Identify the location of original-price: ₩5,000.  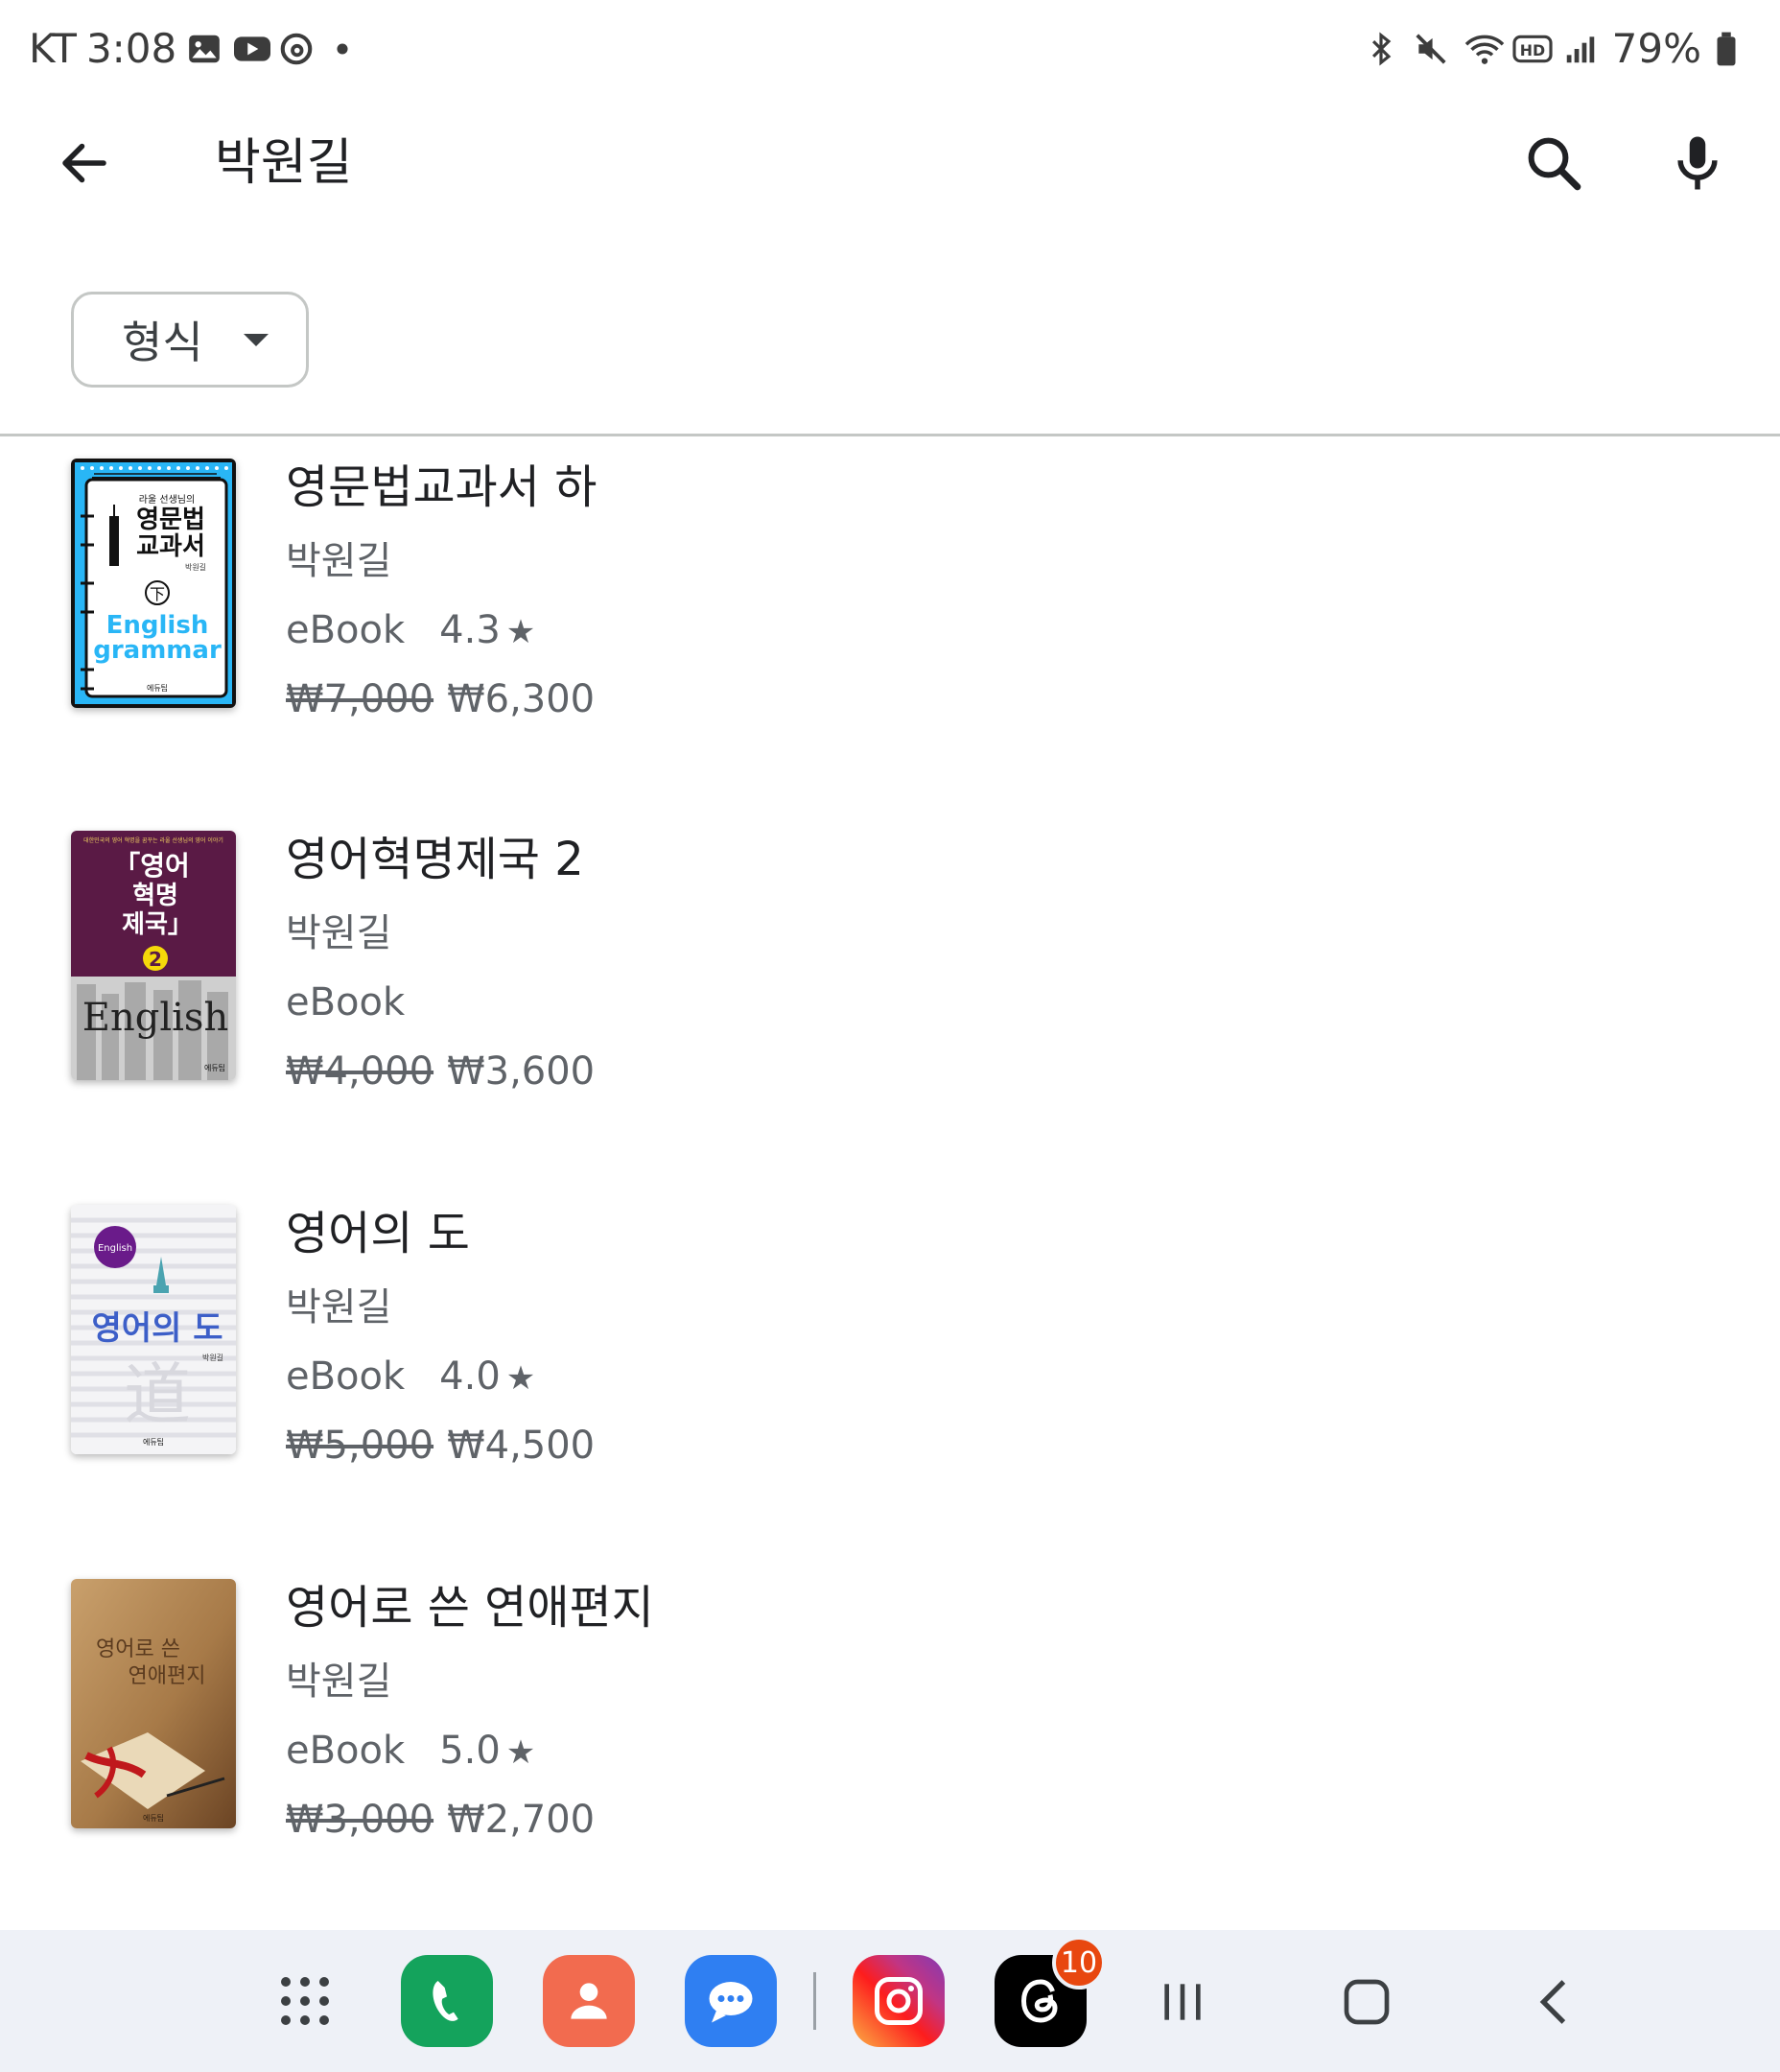
(360, 1446).